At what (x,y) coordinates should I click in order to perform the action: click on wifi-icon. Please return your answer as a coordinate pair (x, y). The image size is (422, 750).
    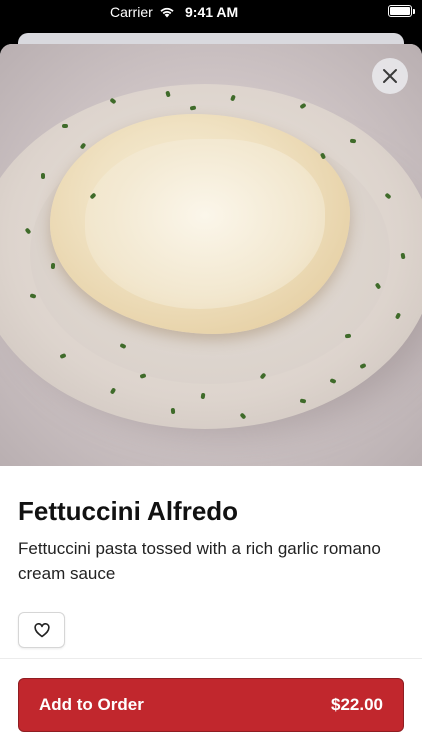
    Looking at the image, I should click on (167, 12).